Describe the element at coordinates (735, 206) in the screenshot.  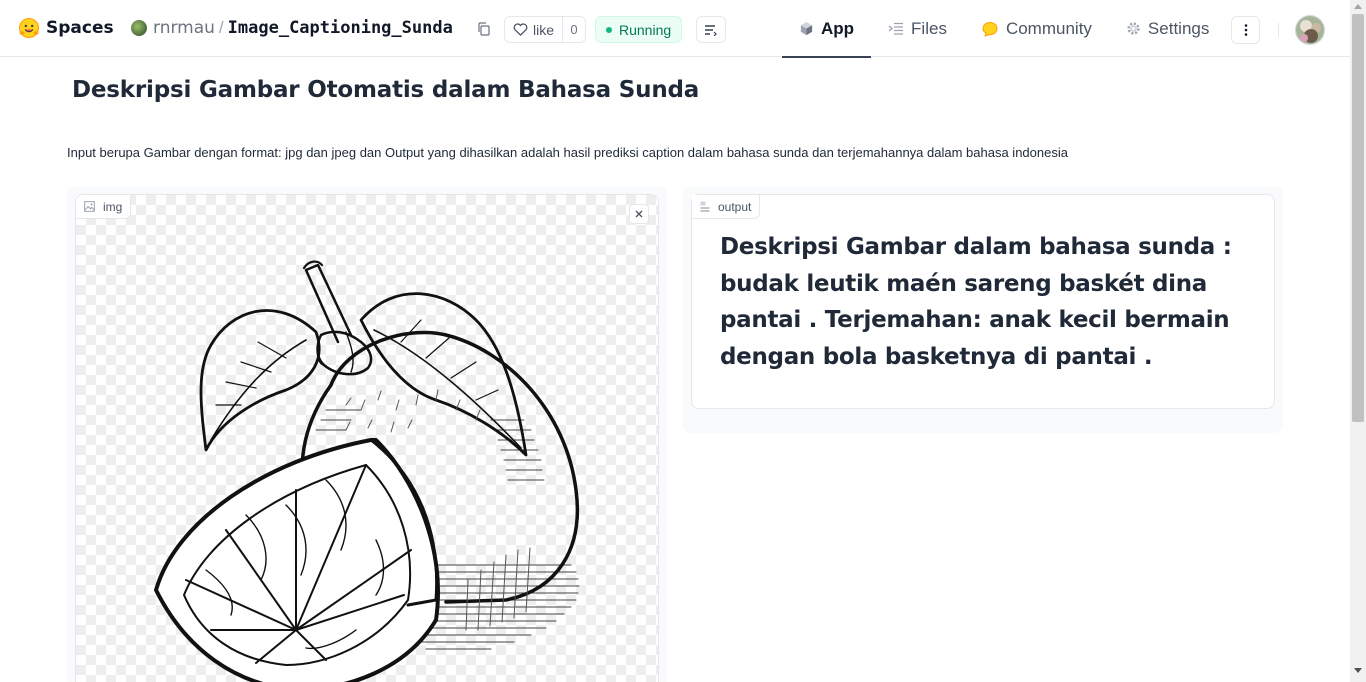
I see `output-label-text: output` at that location.